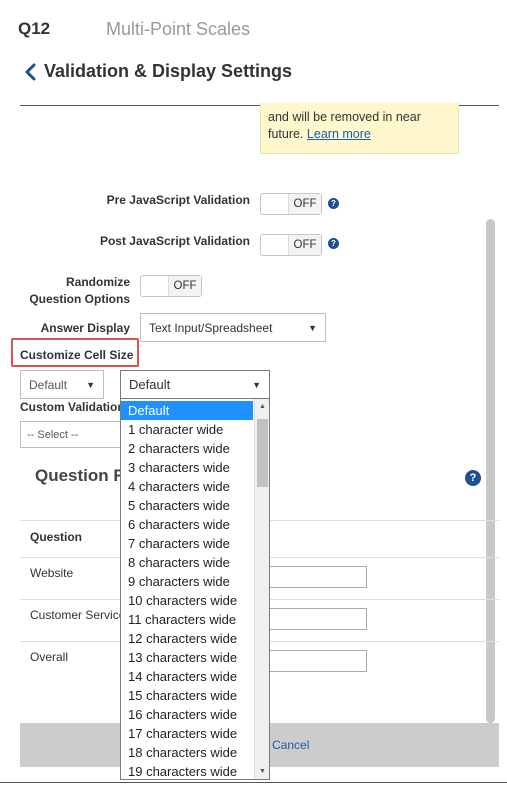  Describe the element at coordinates (52, 573) in the screenshot. I see `table-row-label: Website` at that location.